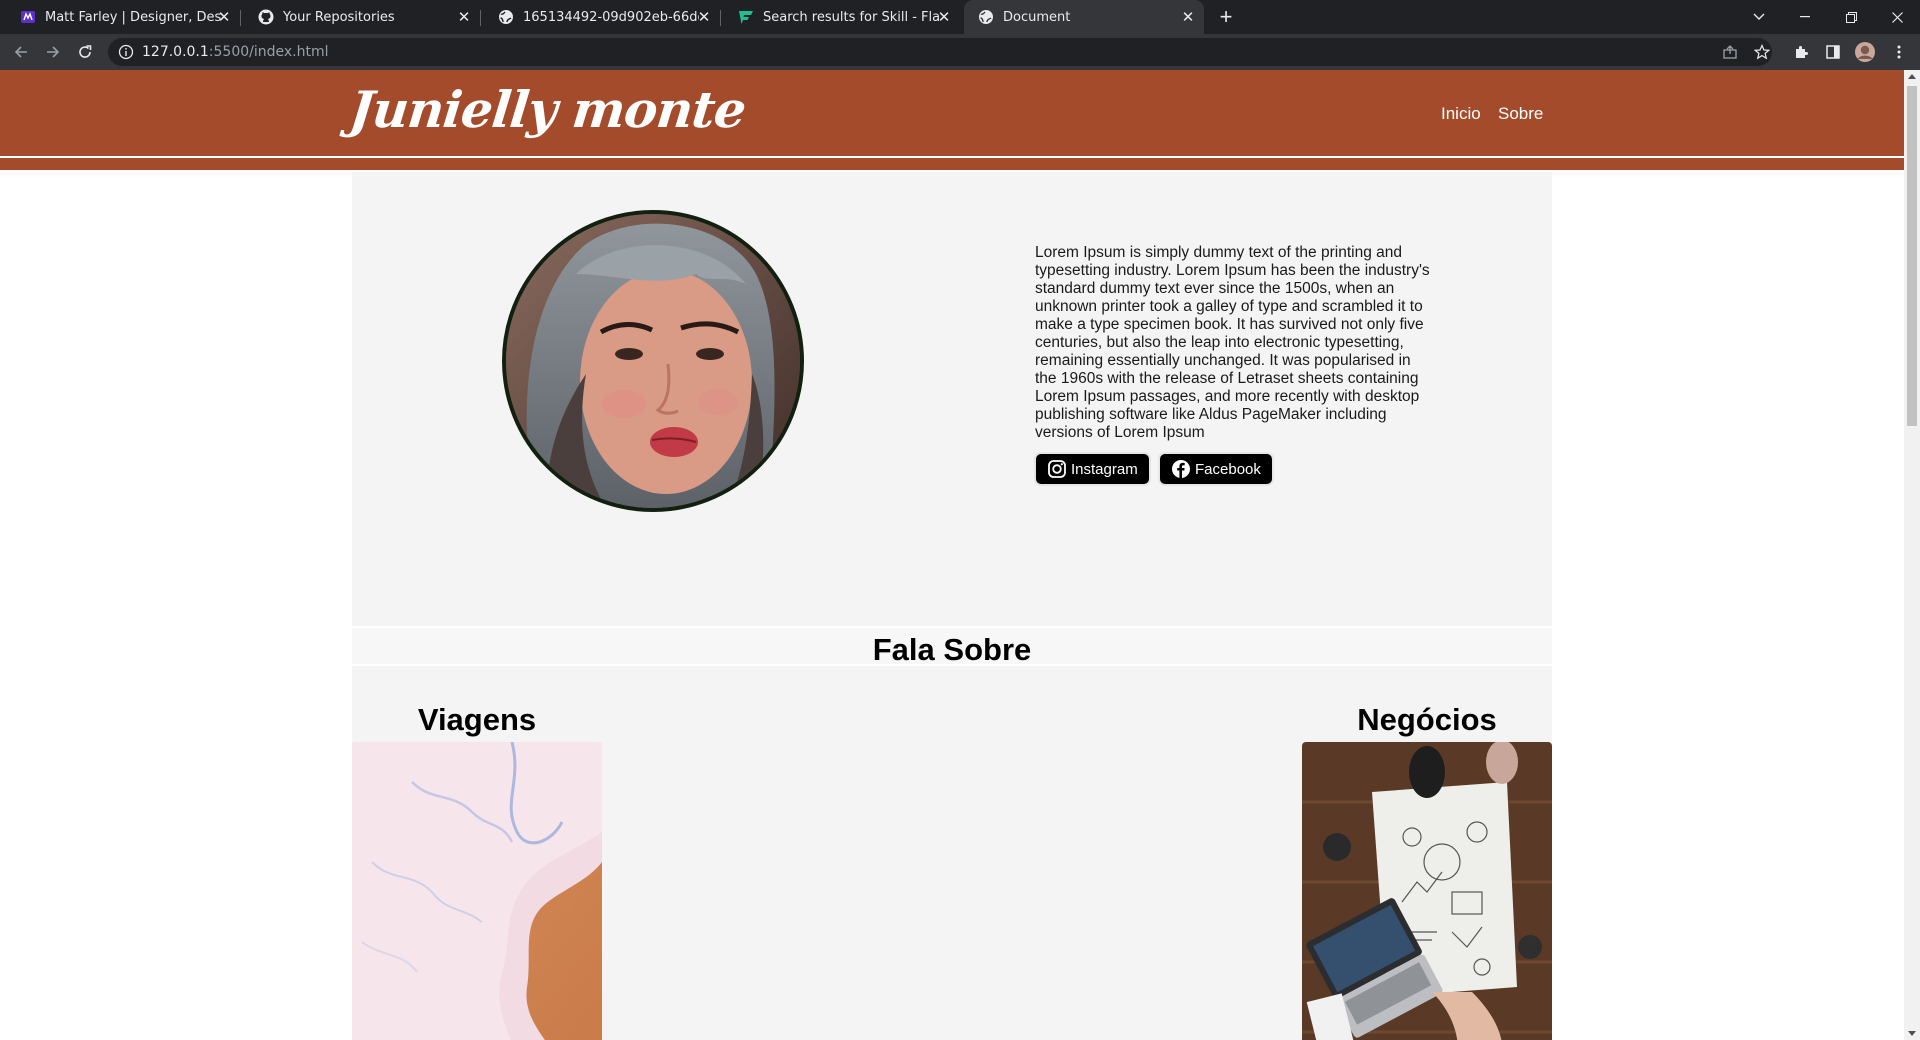 The height and width of the screenshot is (1040, 1920). I want to click on tab-title: Document, so click(1037, 17).